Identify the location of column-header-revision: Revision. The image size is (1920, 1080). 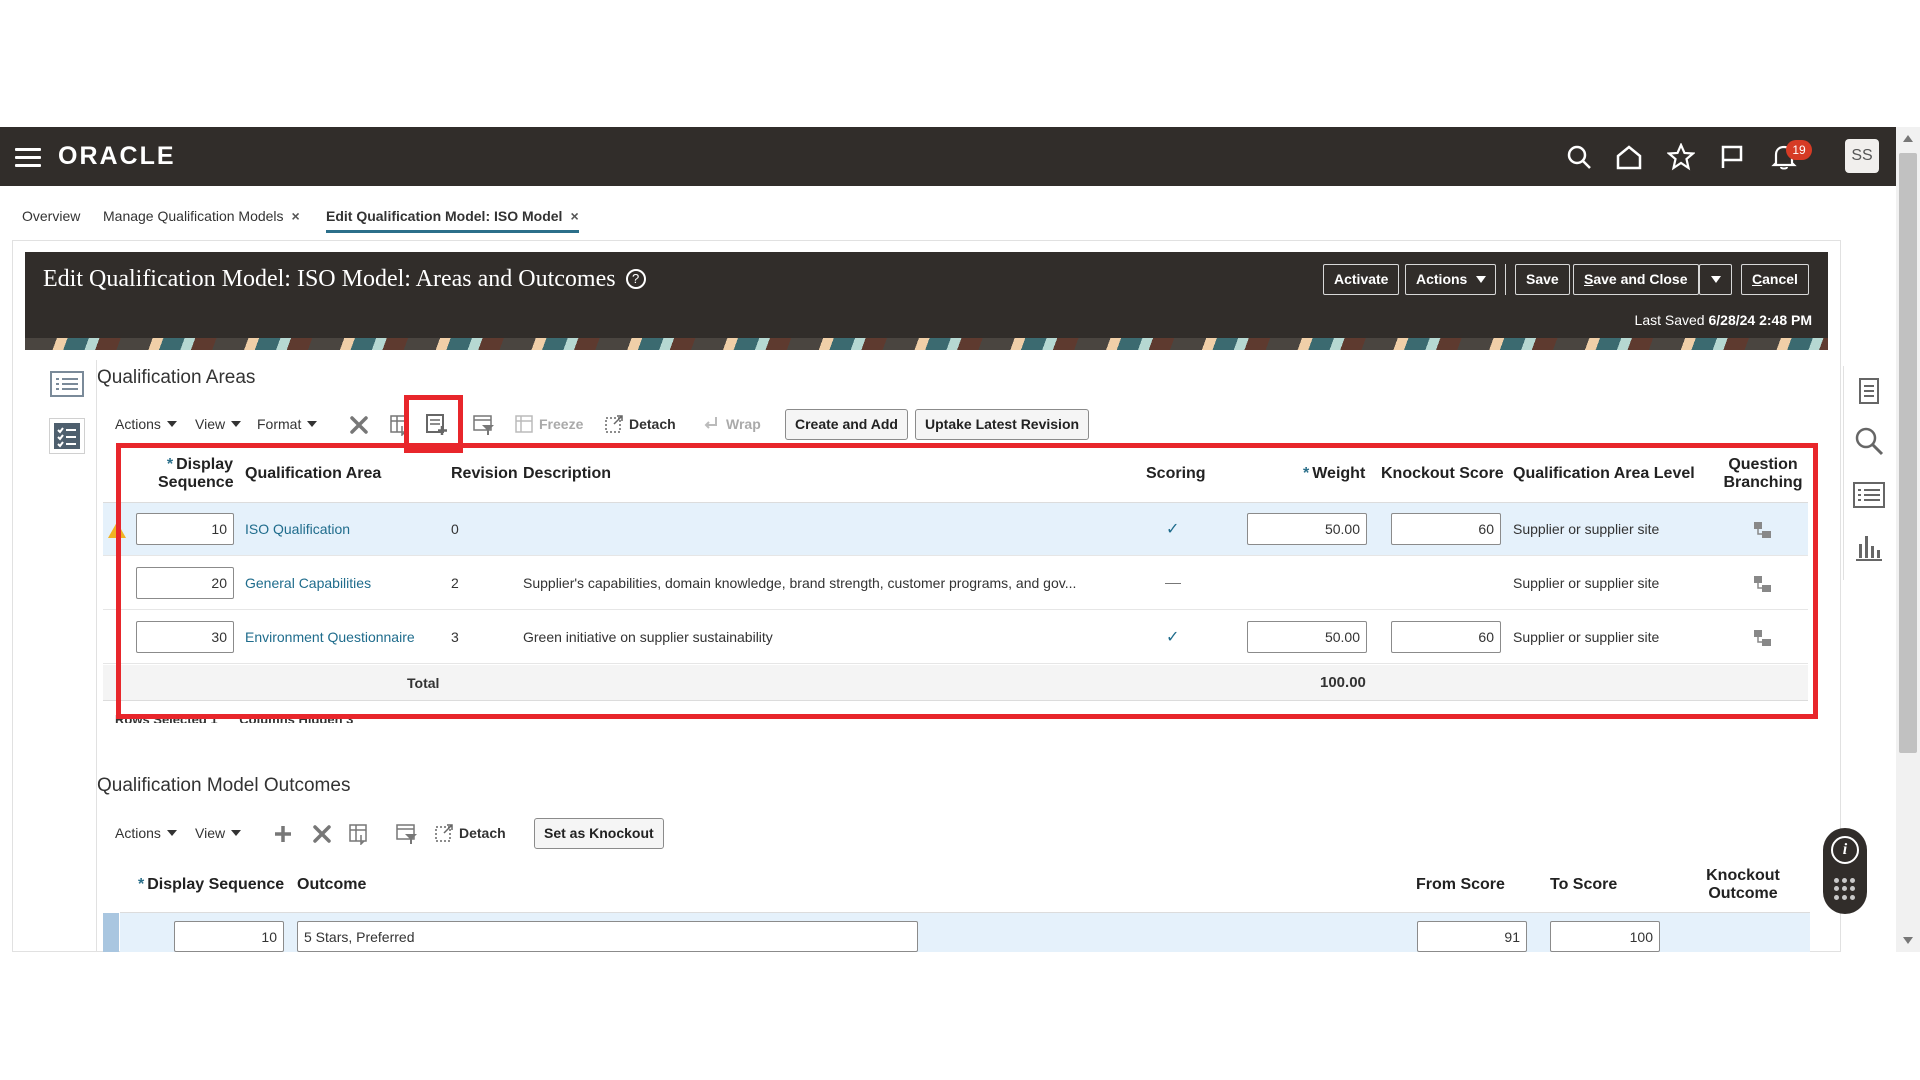
(484, 474).